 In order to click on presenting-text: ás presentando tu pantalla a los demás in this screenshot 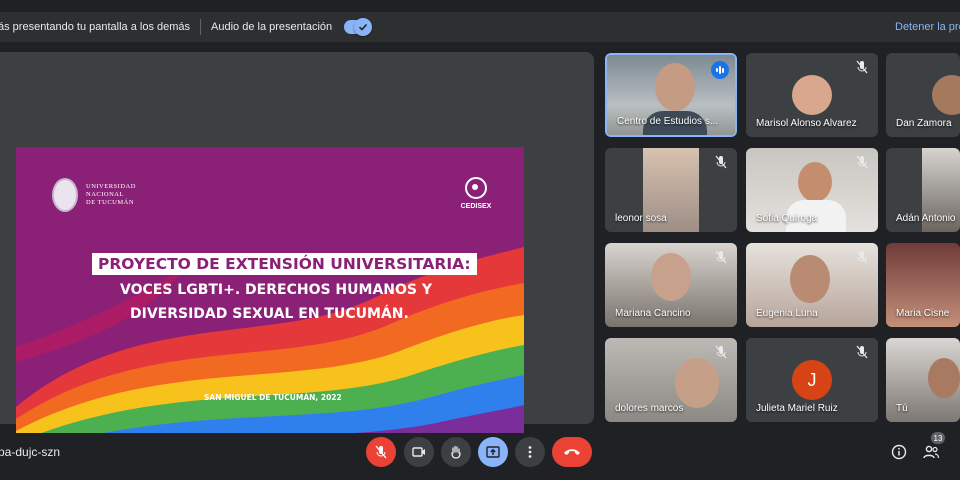, I will do `click(95, 27)`.